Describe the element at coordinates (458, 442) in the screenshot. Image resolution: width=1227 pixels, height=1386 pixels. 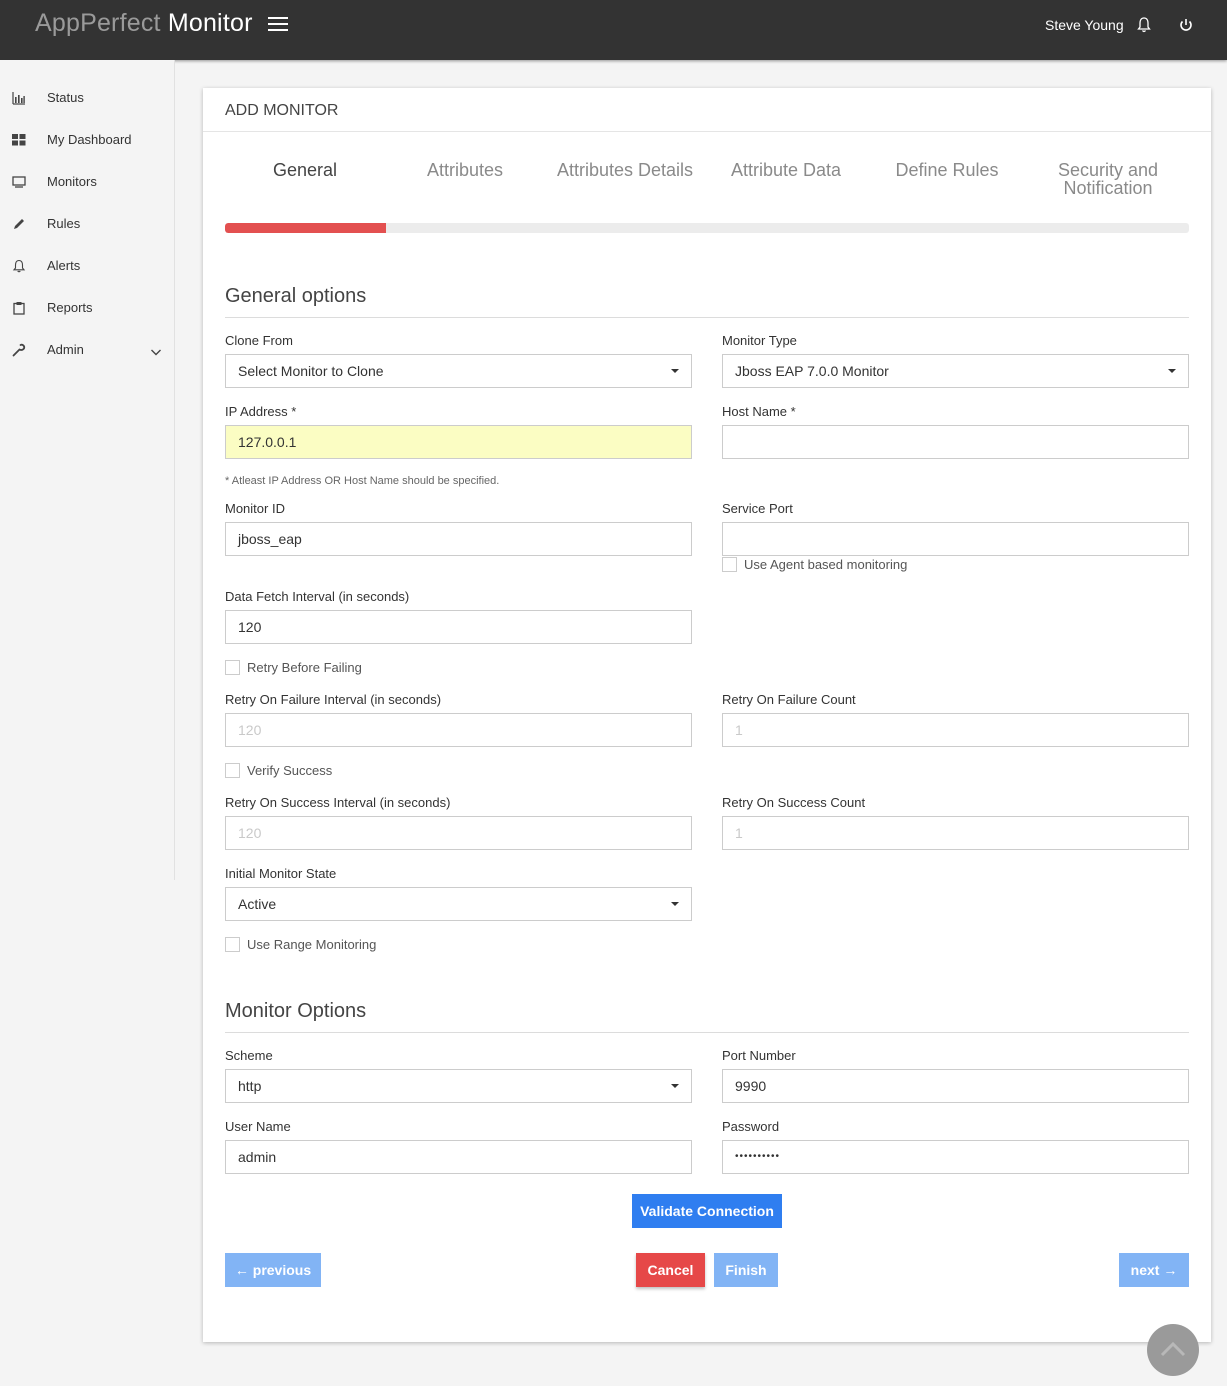
I see `ip-address-input: 127.0.0.1` at that location.